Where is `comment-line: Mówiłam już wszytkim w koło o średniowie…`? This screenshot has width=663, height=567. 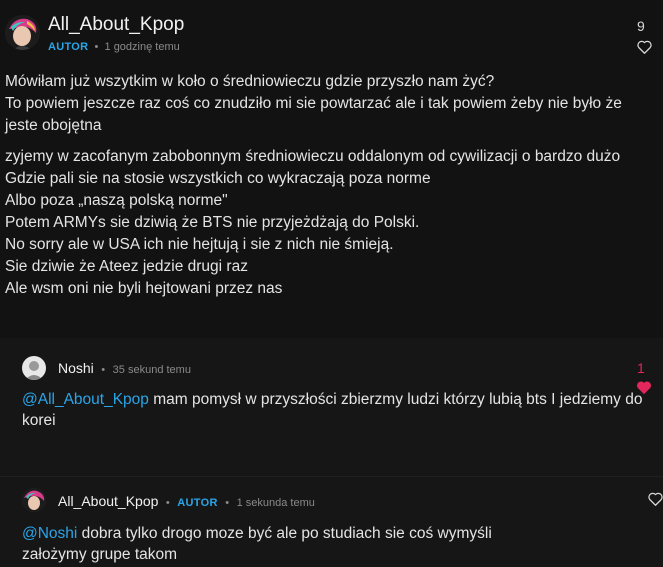 comment-line: Mówiłam już wszytkim w koło o średniowie… is located at coordinates (250, 81).